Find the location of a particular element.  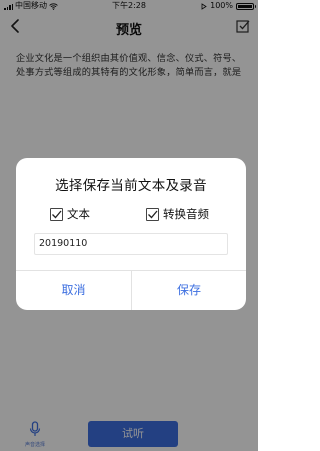

option-audio: 转换音频 is located at coordinates (177, 214).